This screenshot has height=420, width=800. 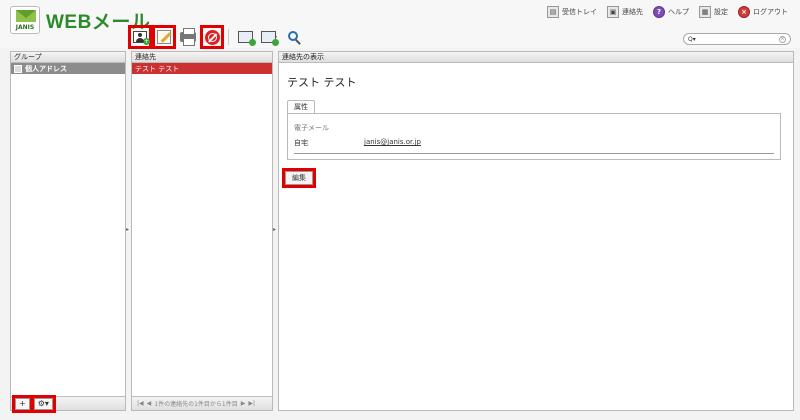 What do you see at coordinates (25, 27) in the screenshot?
I see `logo-brand-text: JANIS` at bounding box center [25, 27].